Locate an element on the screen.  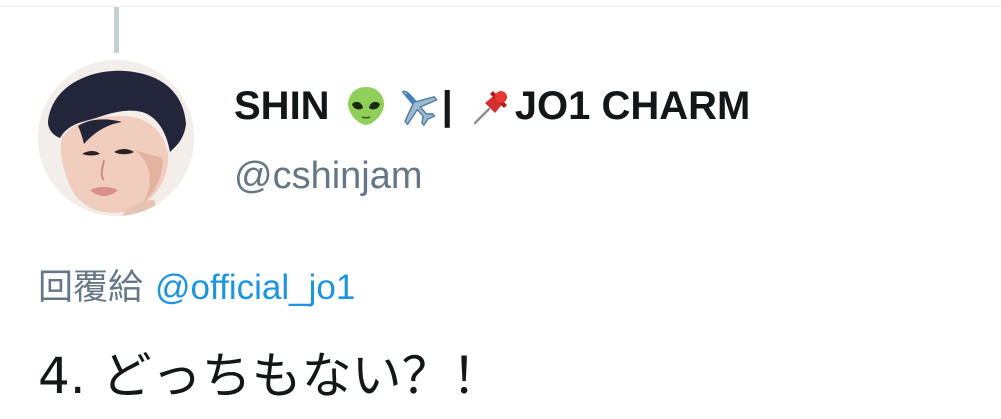
display-name-suffix: JO1 CHARM is located at coordinates (632, 105).